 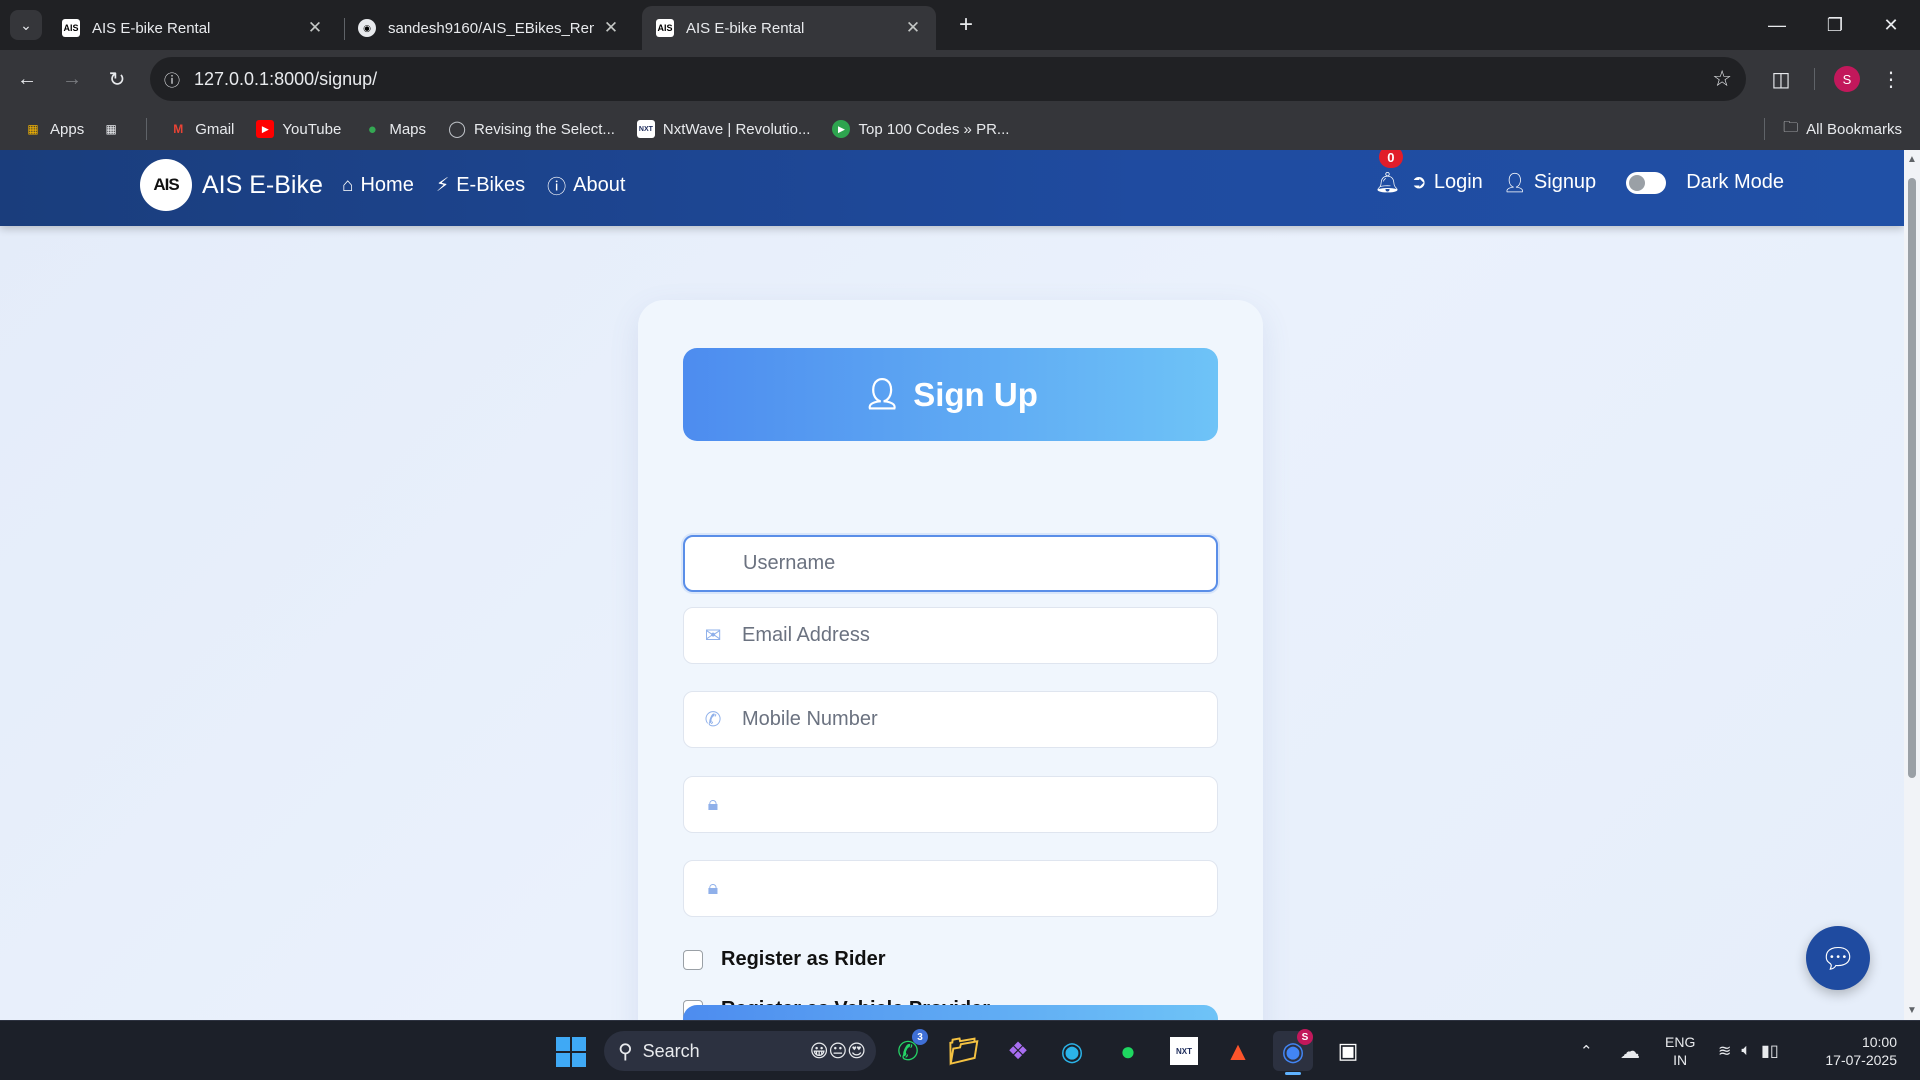 What do you see at coordinates (599, 185) in the screenshot?
I see `nav-label: About` at bounding box center [599, 185].